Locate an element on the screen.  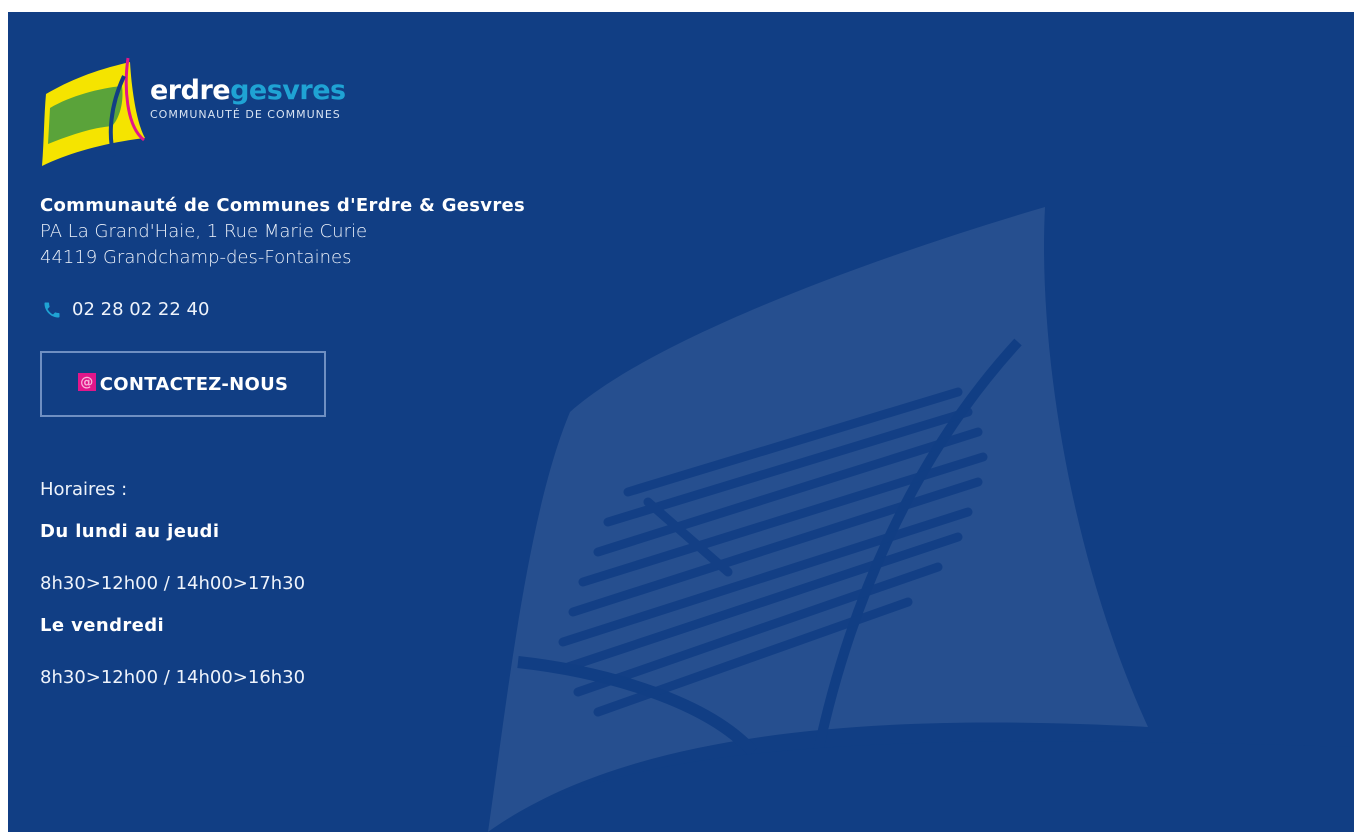
at-sign-icon: @ is located at coordinates (86, 382).